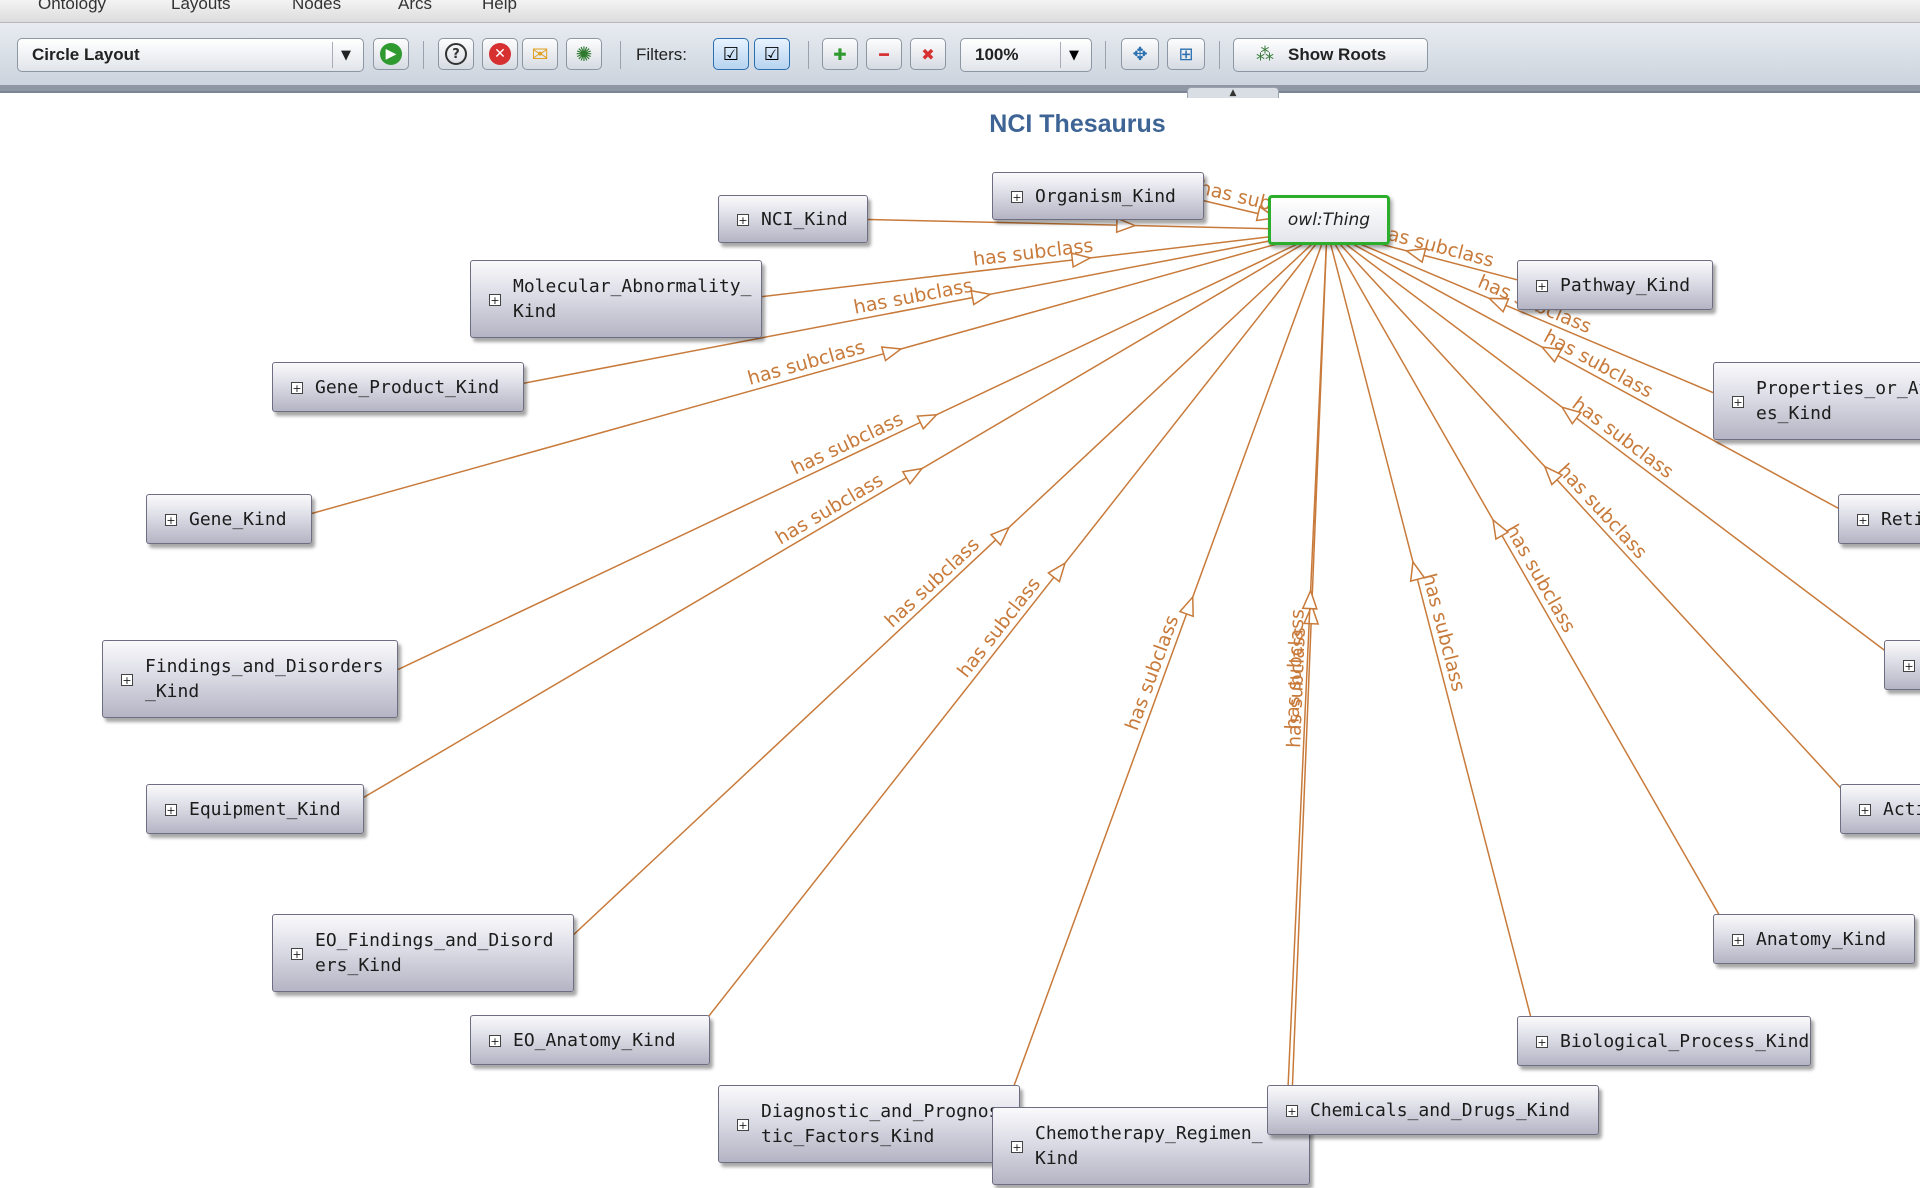  I want to click on fit-icon: ✥, so click(1140, 54).